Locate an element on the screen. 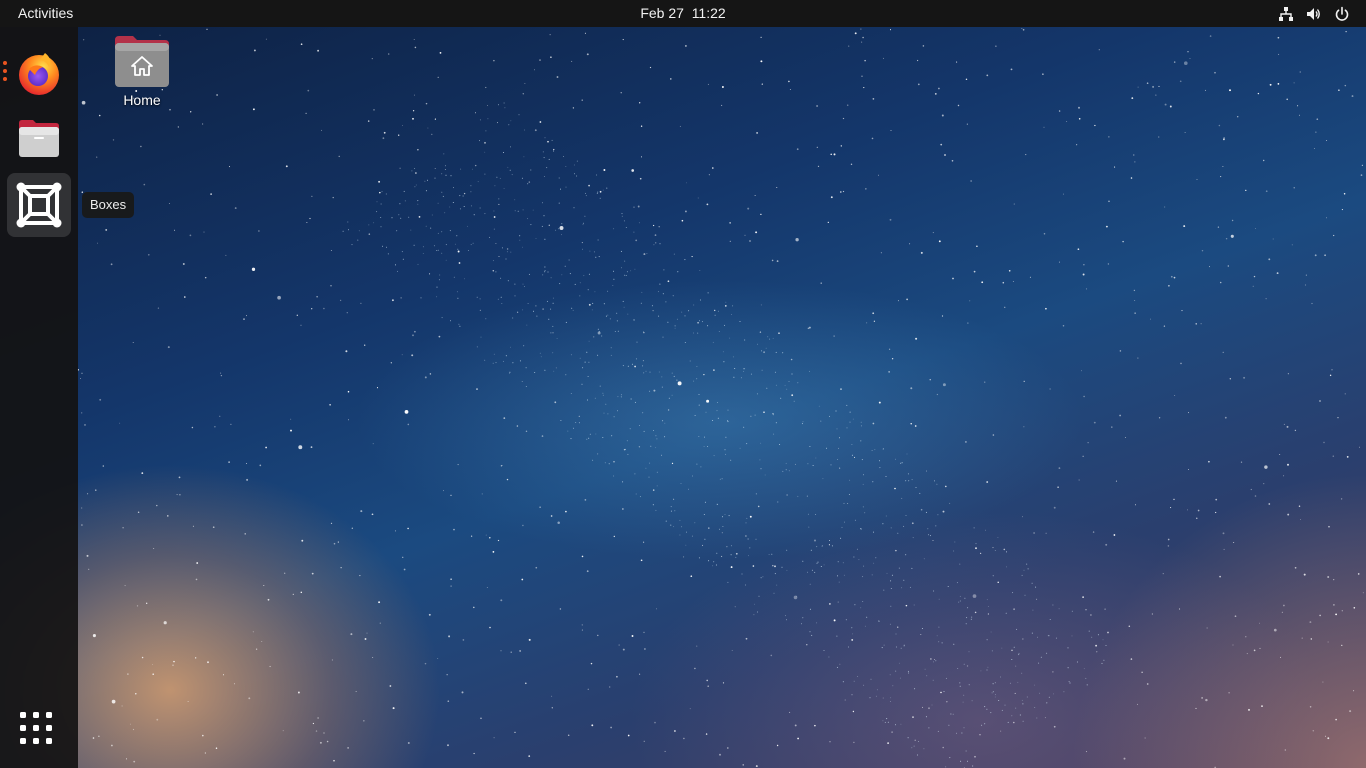  dock-item-files is located at coordinates (39, 139).